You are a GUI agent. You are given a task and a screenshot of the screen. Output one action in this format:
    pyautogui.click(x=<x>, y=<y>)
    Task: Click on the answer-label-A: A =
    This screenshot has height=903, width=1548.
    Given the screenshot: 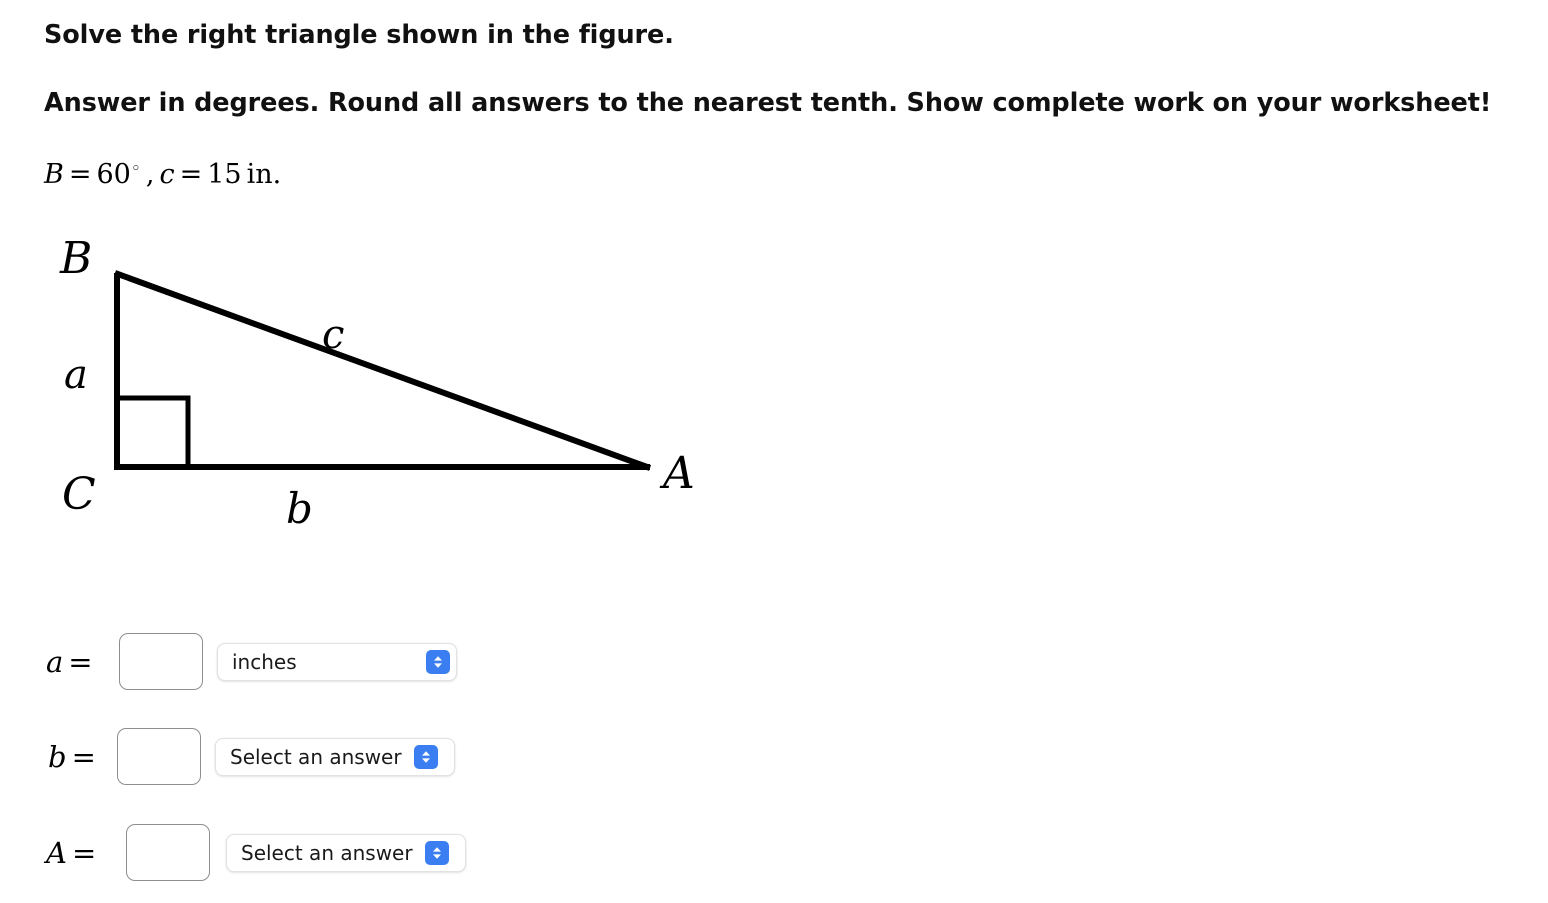 What is the action you would take?
    pyautogui.click(x=73, y=853)
    